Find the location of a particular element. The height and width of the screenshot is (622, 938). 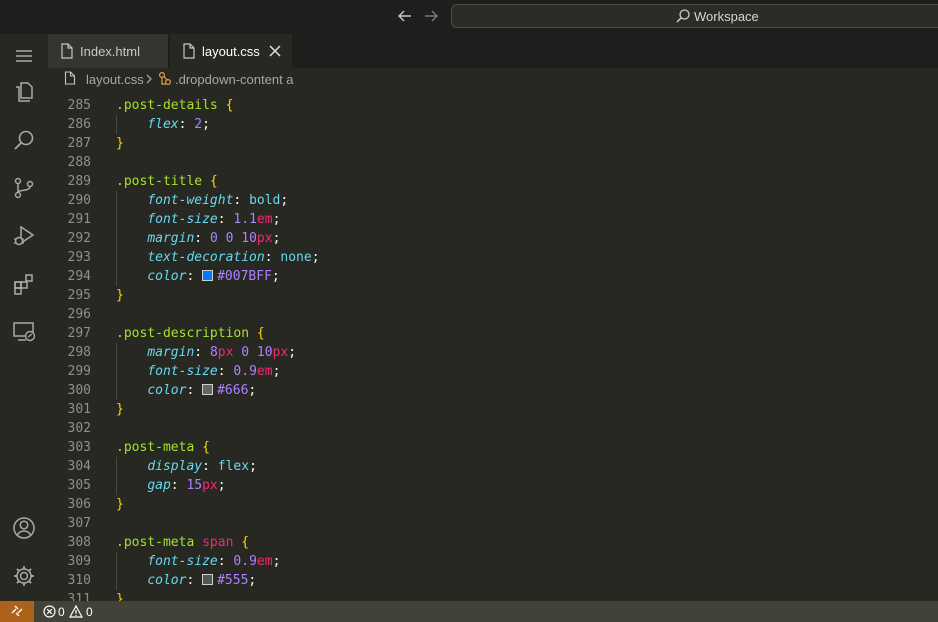

breadcrumb-symbol: .dropdown-content a is located at coordinates (234, 79).